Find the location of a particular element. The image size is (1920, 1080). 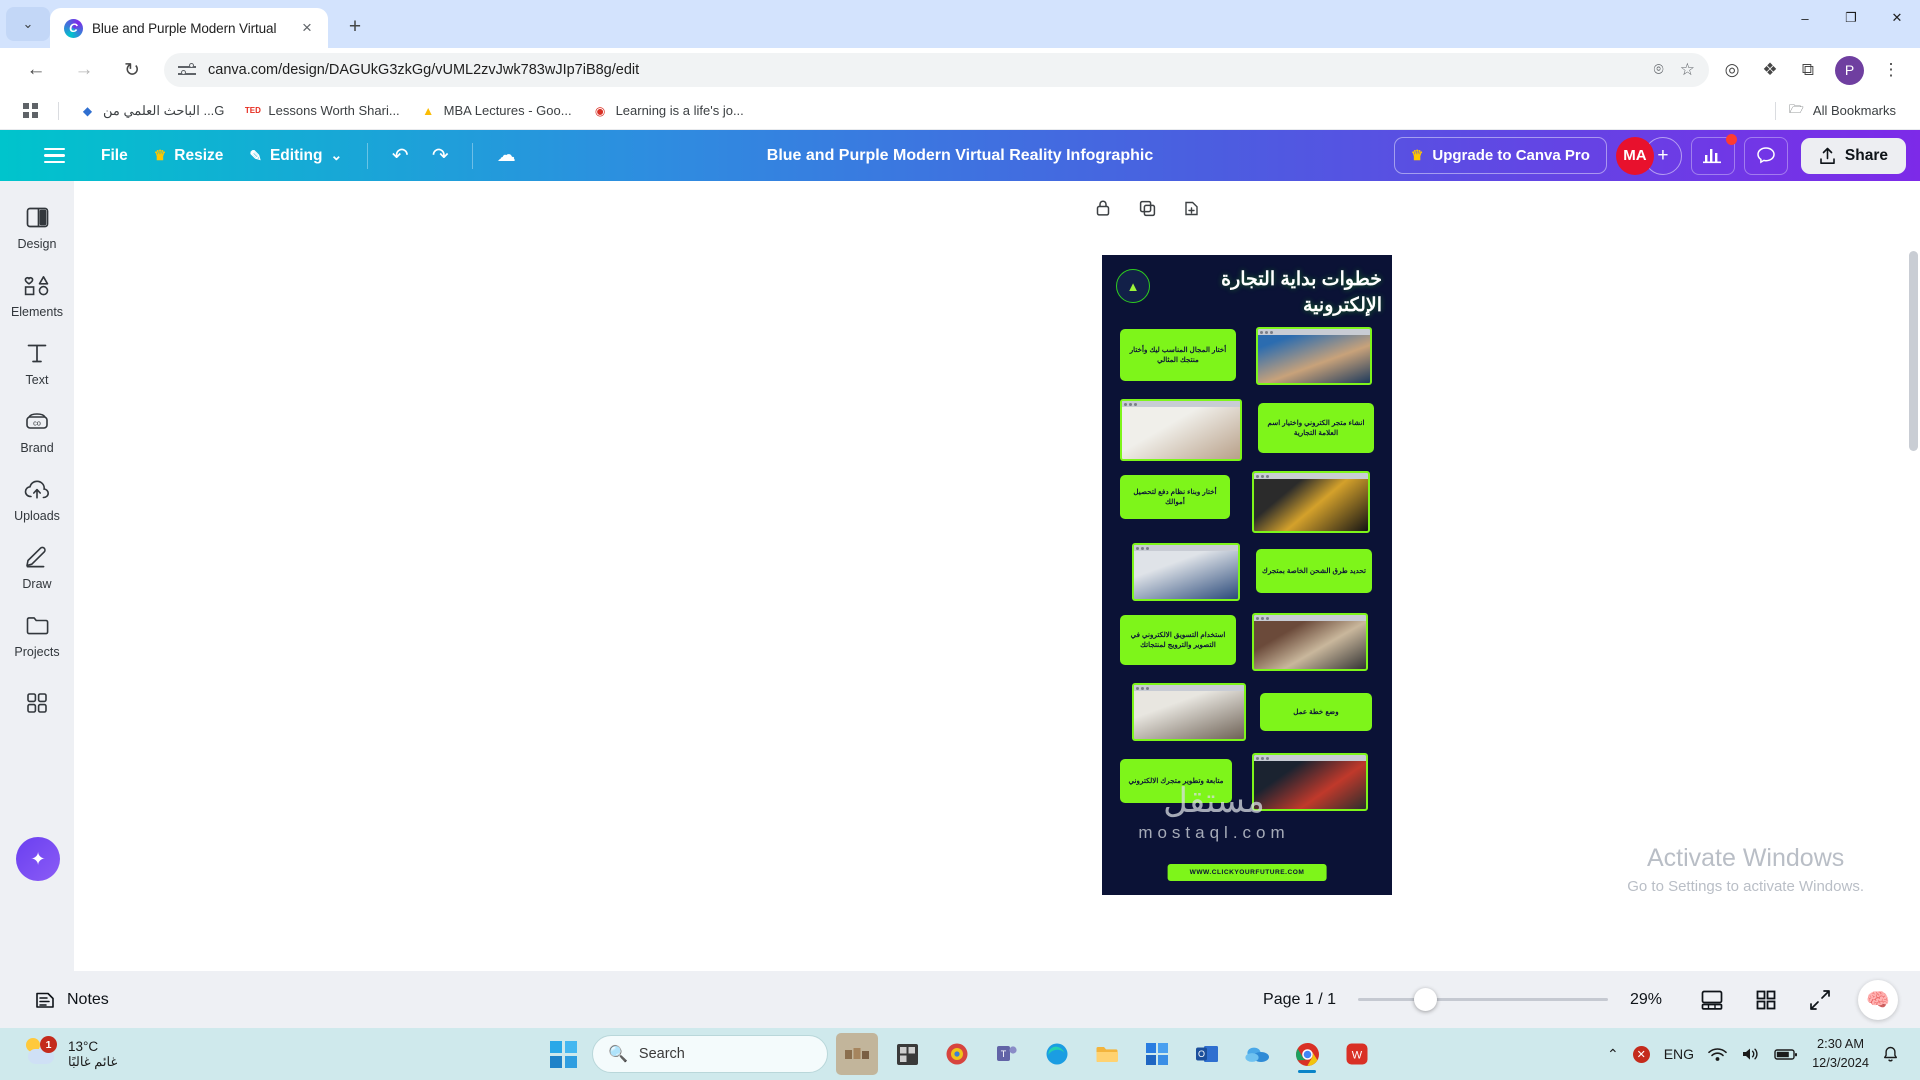

comments-button is located at coordinates (1765, 155).